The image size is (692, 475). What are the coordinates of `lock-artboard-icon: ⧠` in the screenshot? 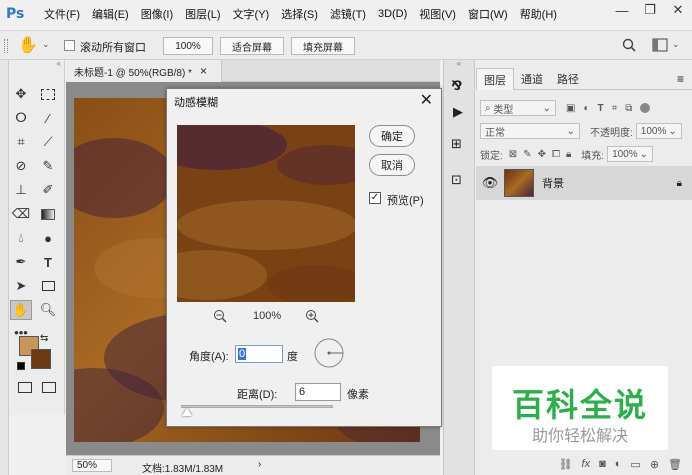 It's located at (556, 154).